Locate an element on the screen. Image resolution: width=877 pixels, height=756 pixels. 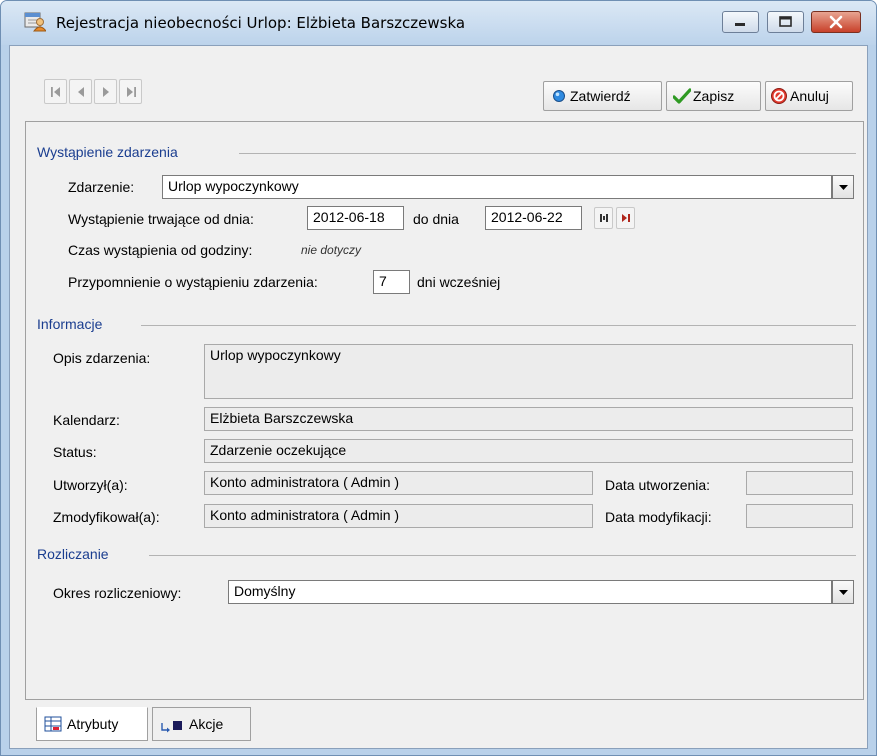
modified-date-field is located at coordinates (799, 516).